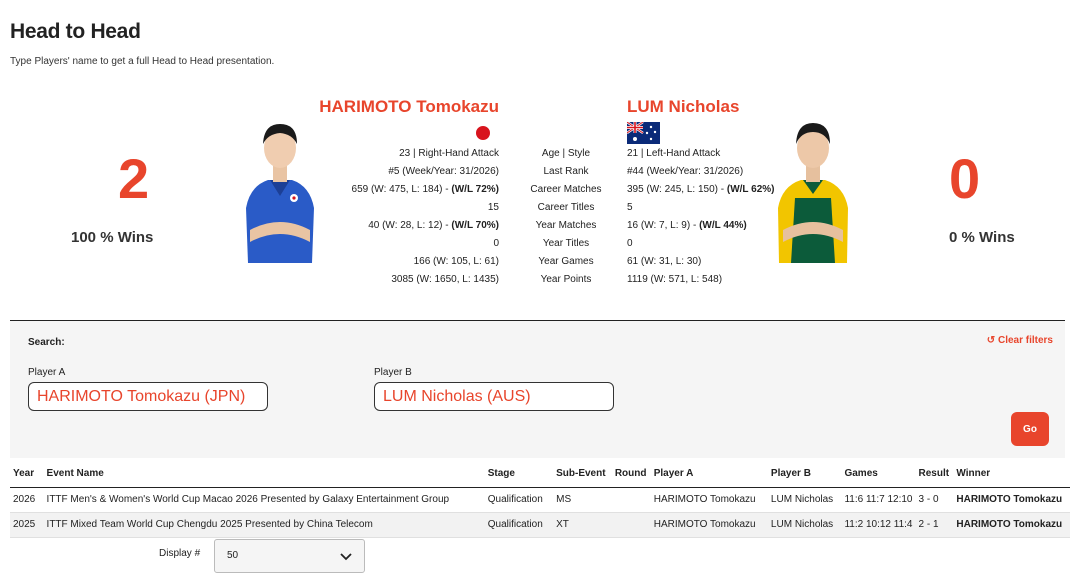  I want to click on player-a-age-style: 23 | Right-Hand Attack, so click(449, 153).